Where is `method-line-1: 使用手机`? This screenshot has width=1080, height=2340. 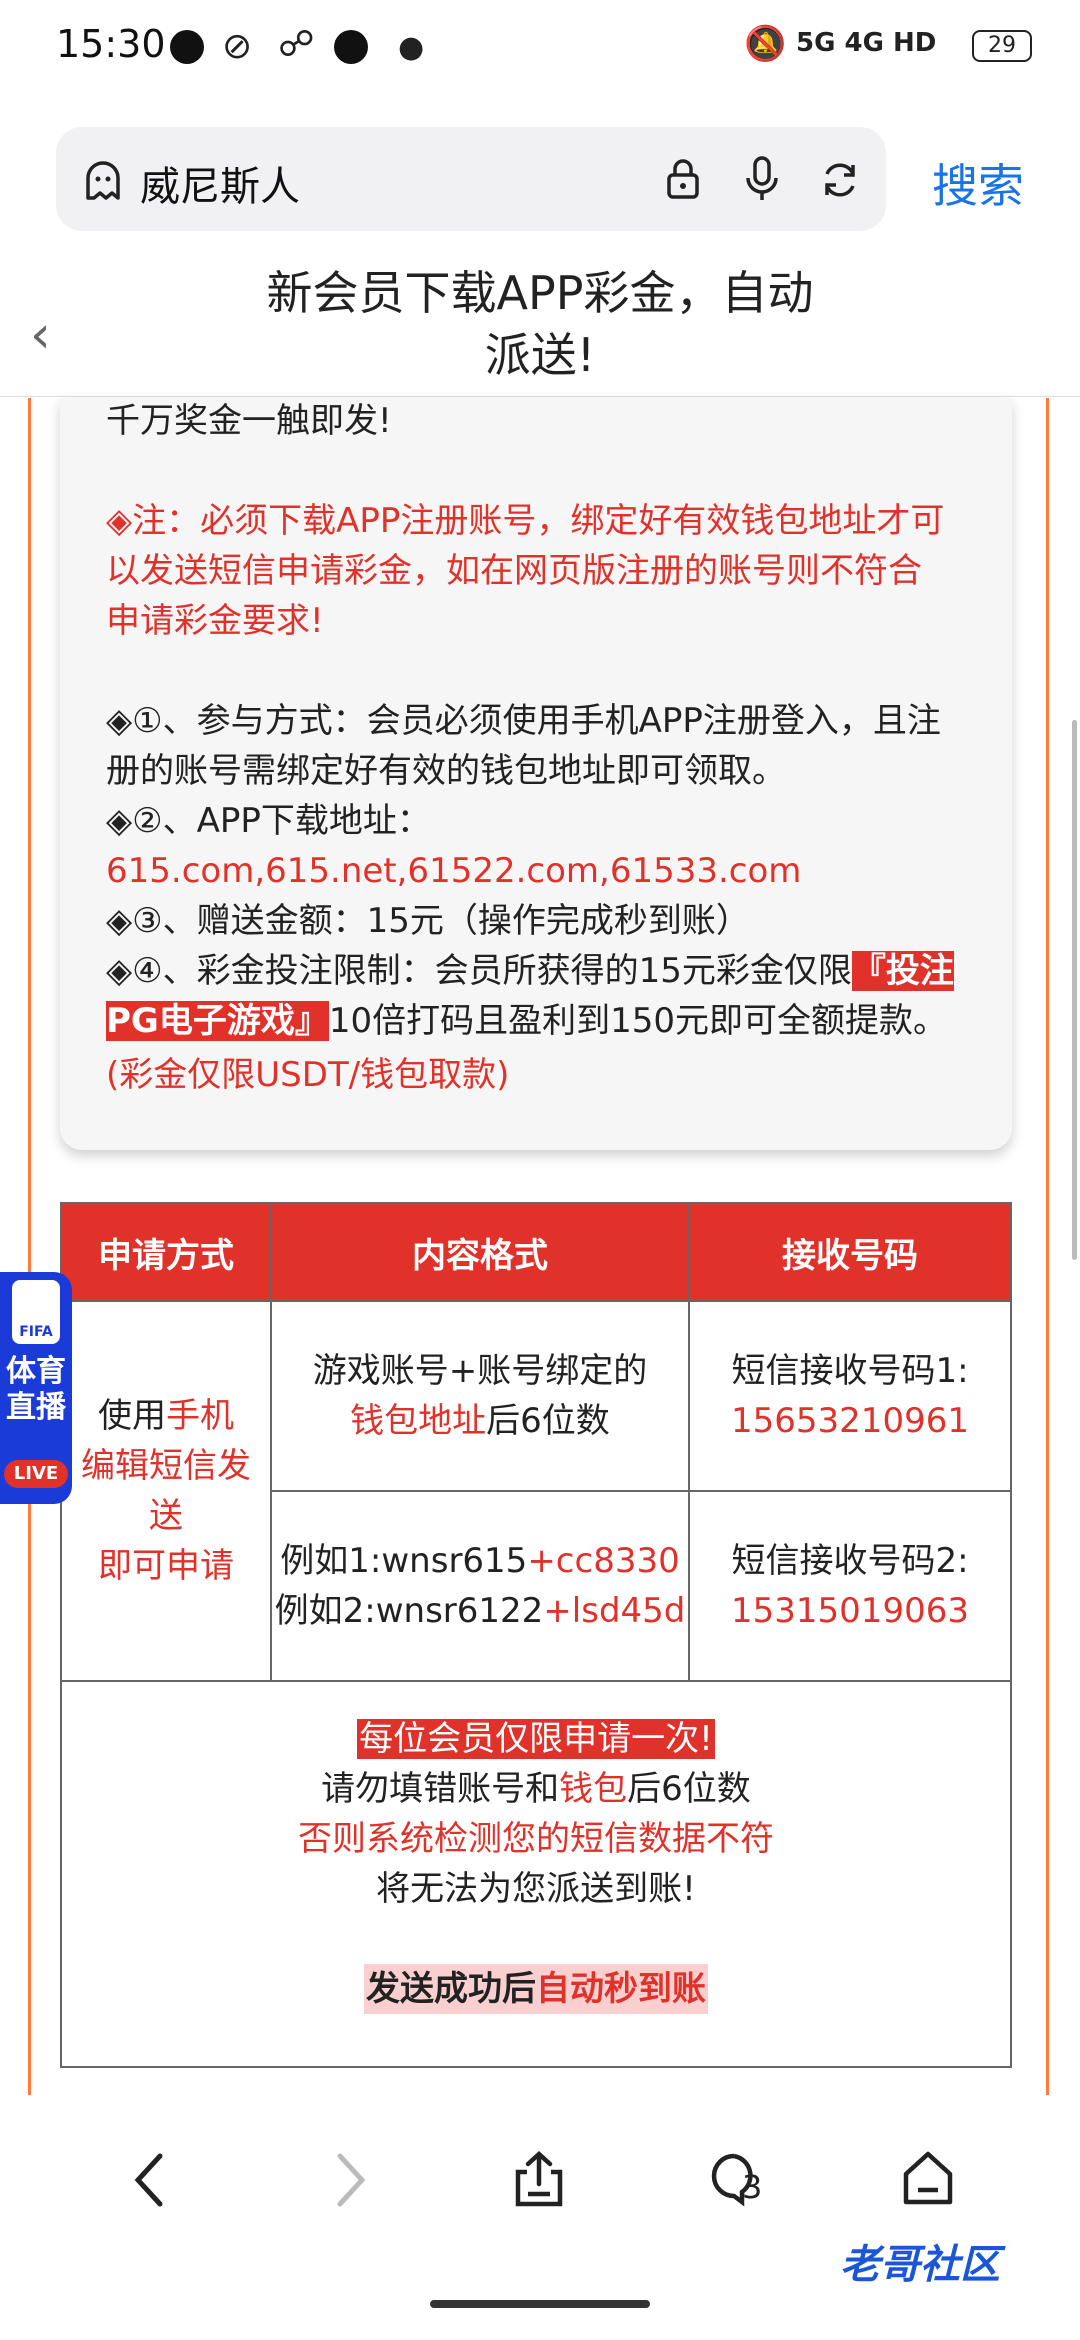 method-line-1: 使用手机 is located at coordinates (166, 1416).